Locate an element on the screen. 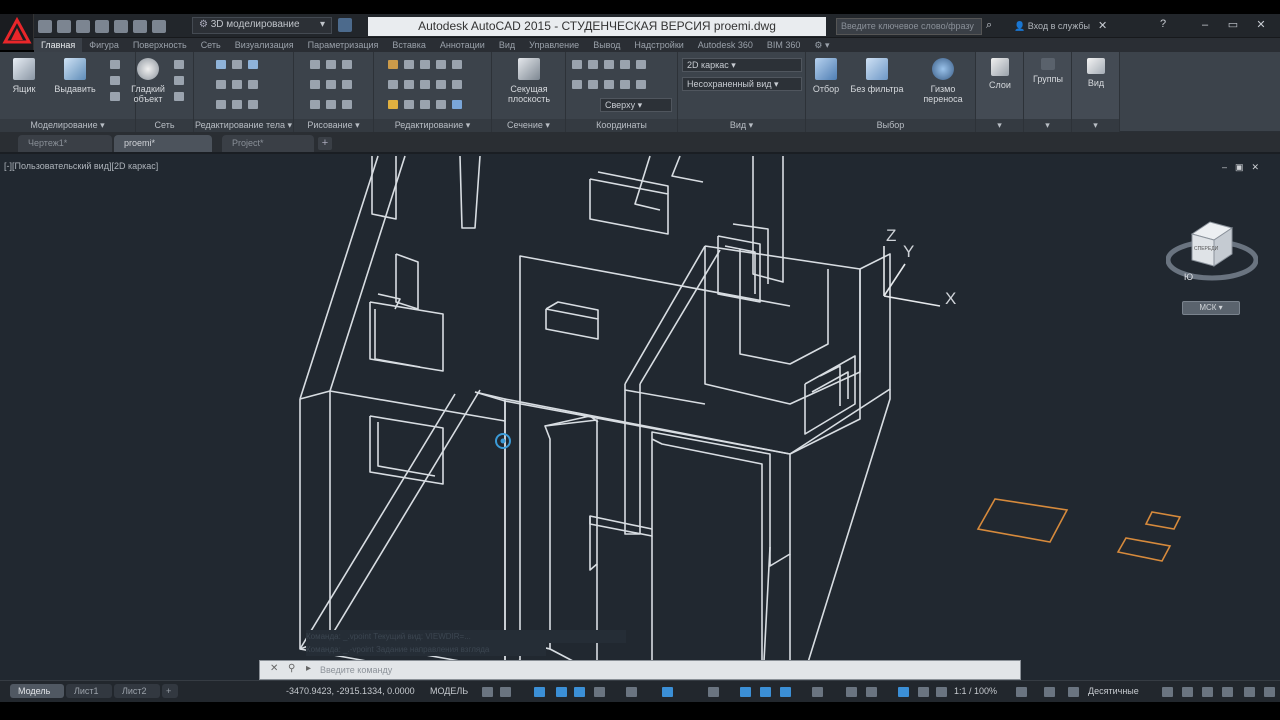 This screenshot has width=1280, height=720. open-icon is located at coordinates (64, 26).